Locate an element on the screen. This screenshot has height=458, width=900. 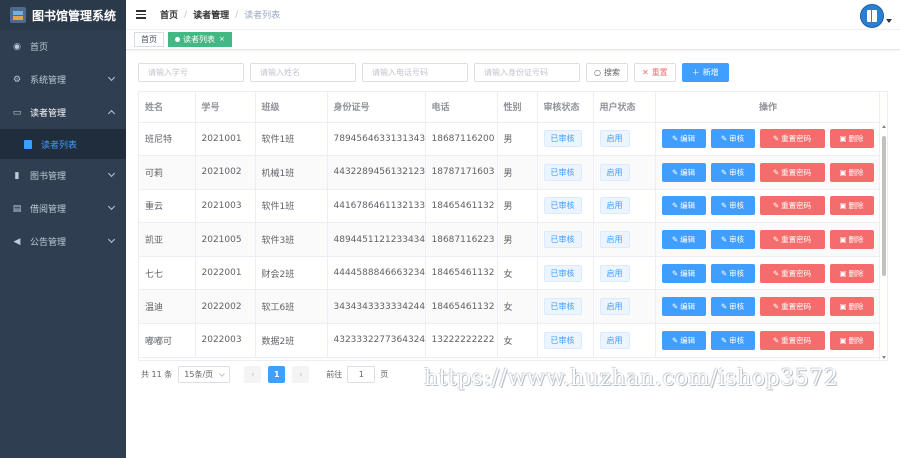
tag-home: 首页 is located at coordinates (149, 39).